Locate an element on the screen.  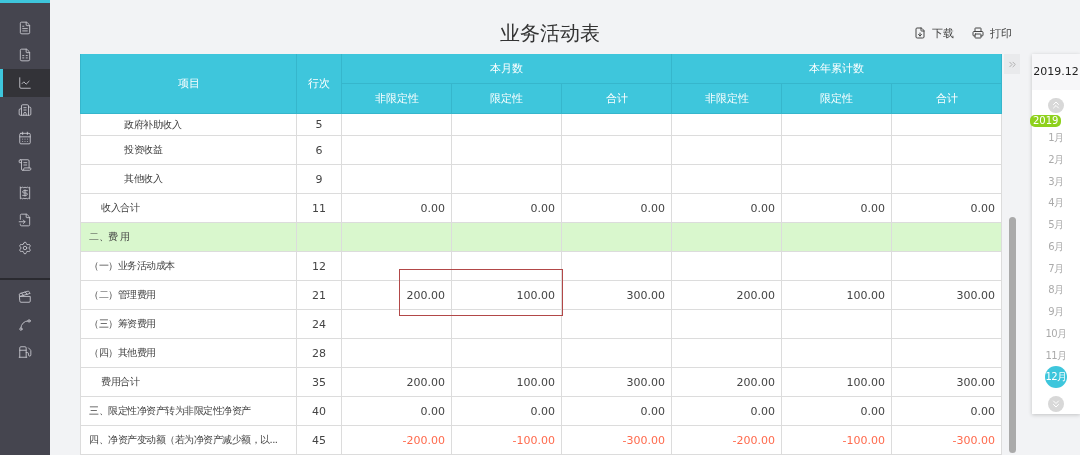
line-cell: 9 is located at coordinates (319, 179).